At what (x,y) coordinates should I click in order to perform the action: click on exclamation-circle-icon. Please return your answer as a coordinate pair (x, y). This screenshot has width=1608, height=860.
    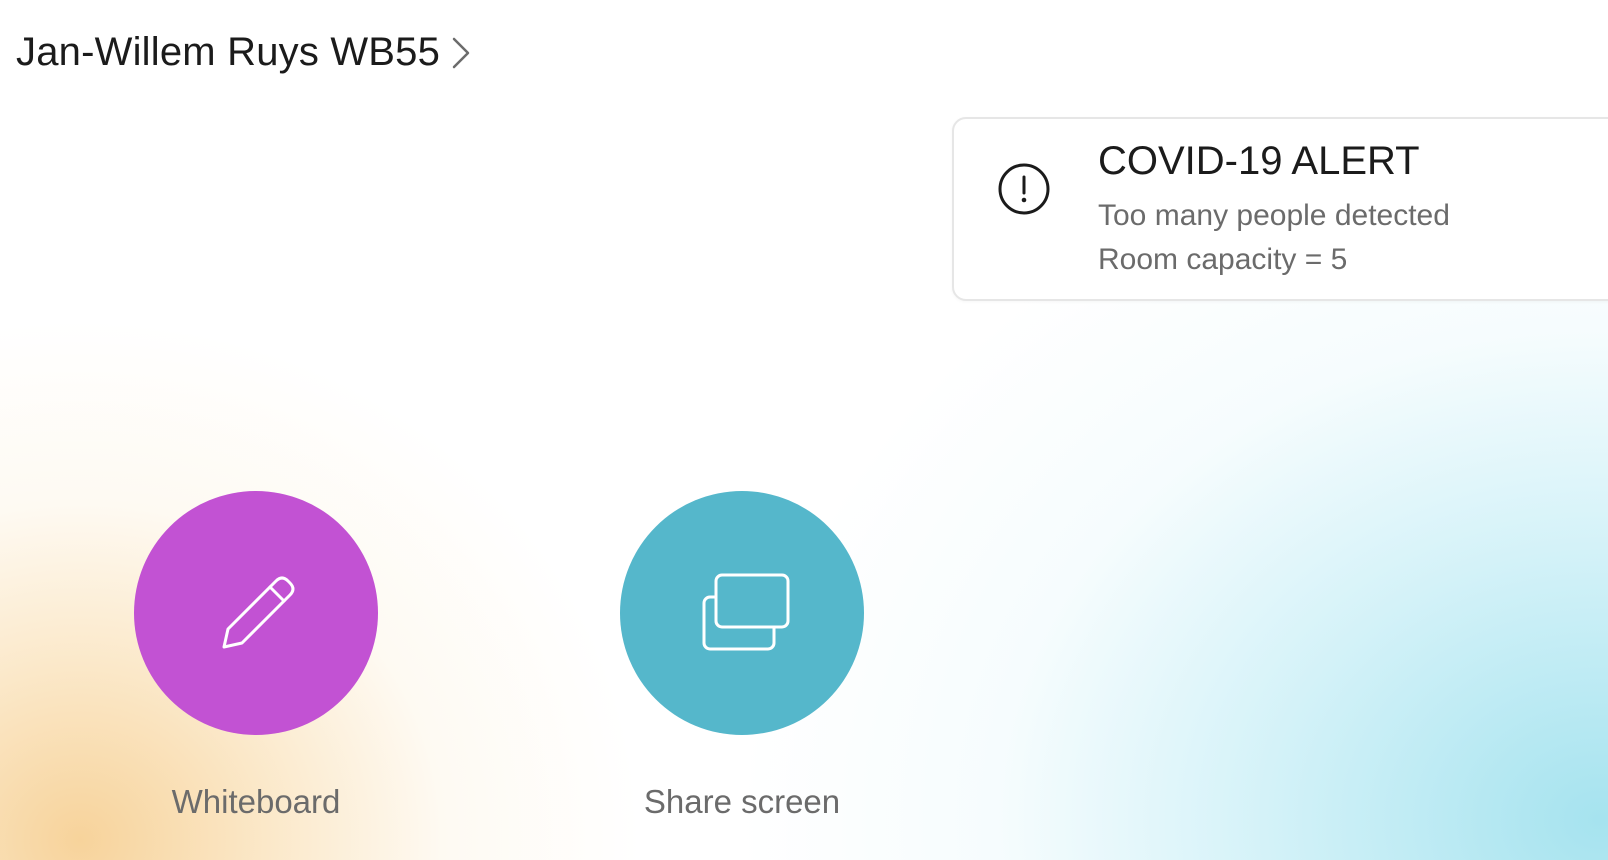
    Looking at the image, I should click on (1024, 189).